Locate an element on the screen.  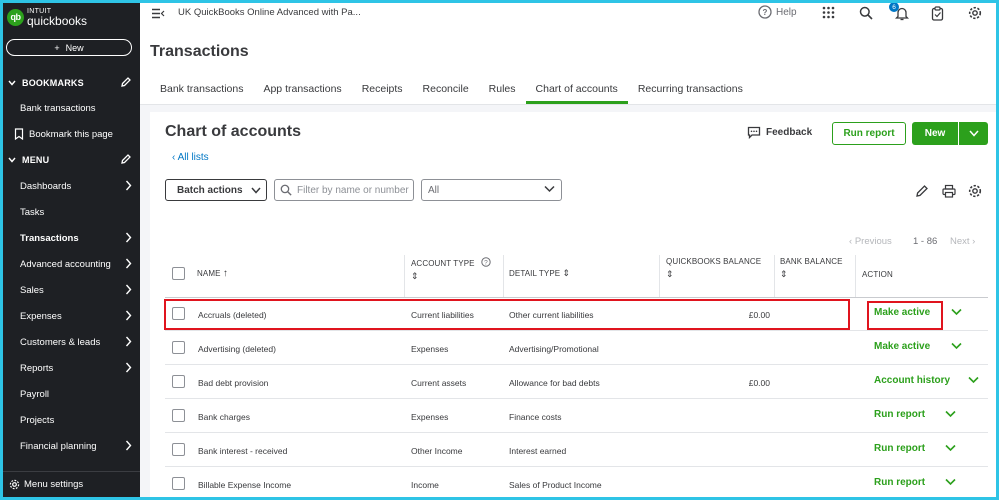
bookmarks-label: BOOKMARKS is located at coordinates (53, 83).